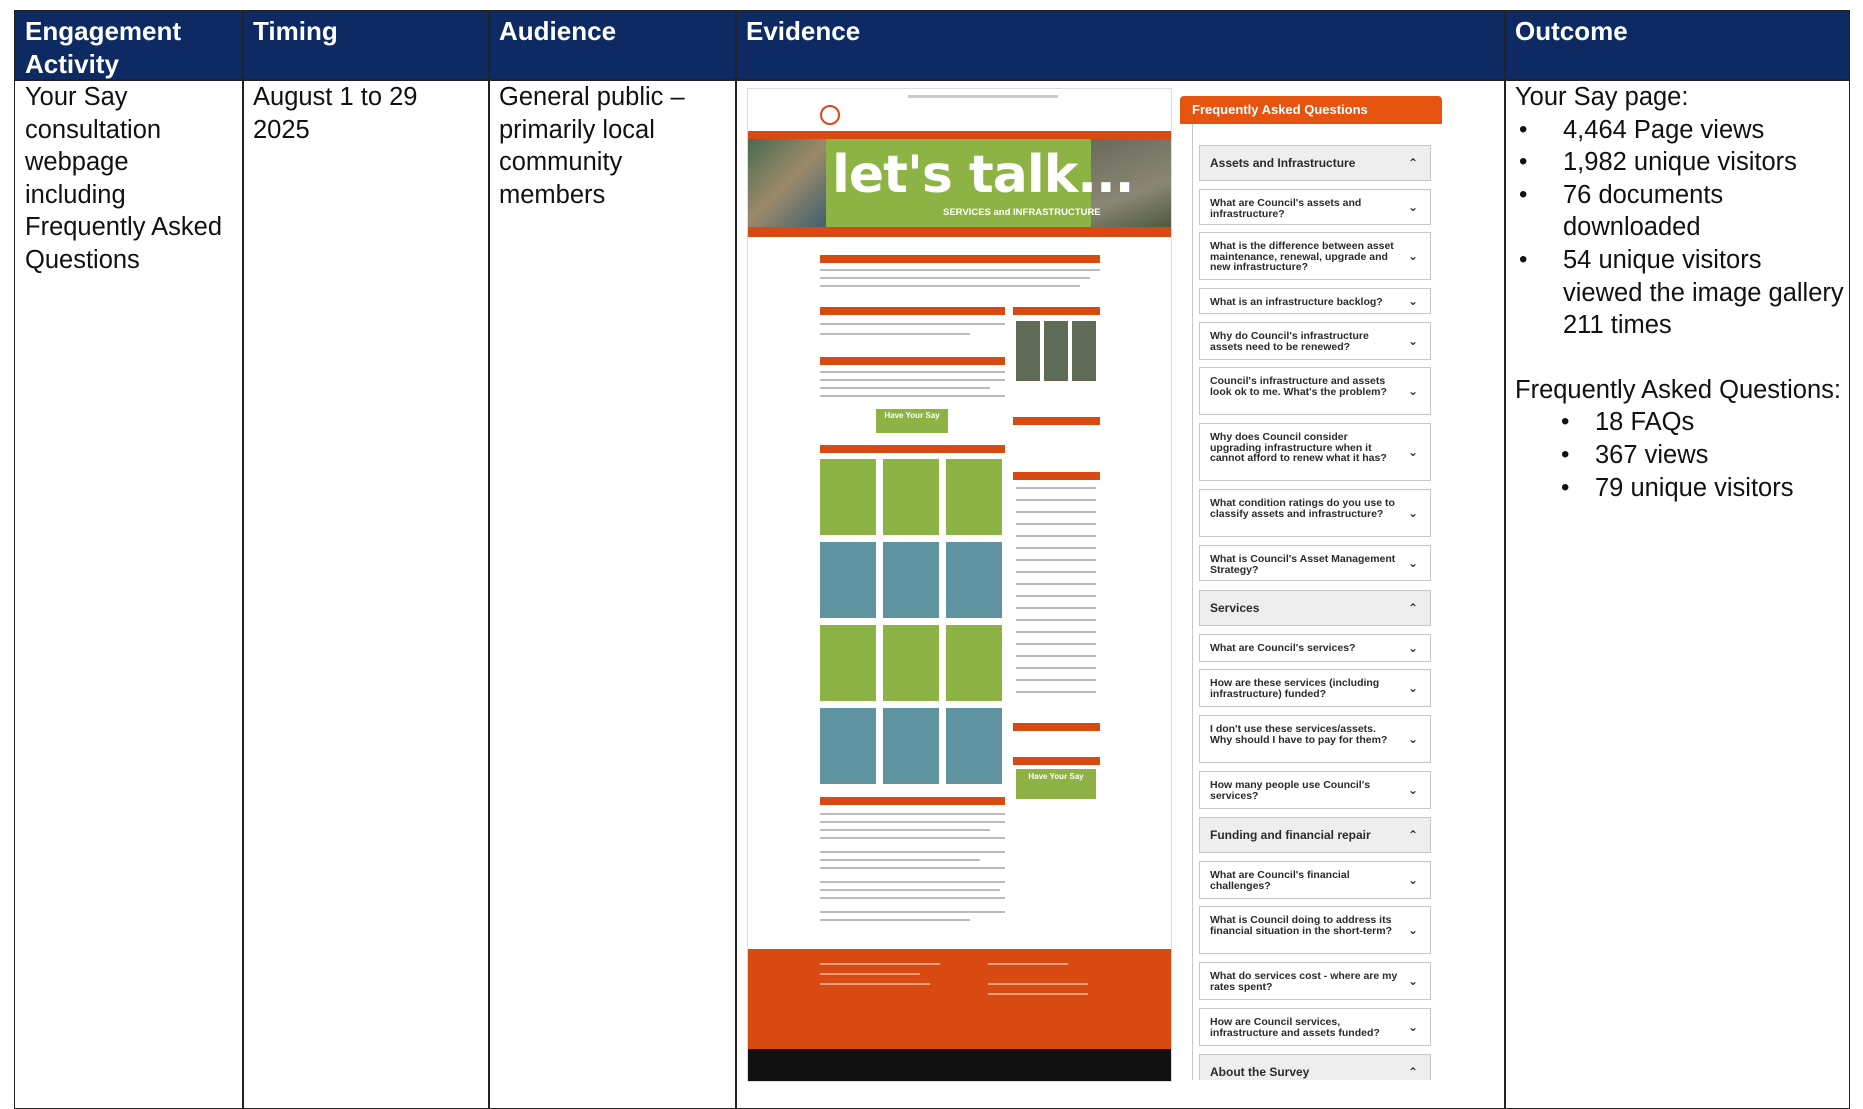  I want to click on council-logo-icon, so click(830, 115).